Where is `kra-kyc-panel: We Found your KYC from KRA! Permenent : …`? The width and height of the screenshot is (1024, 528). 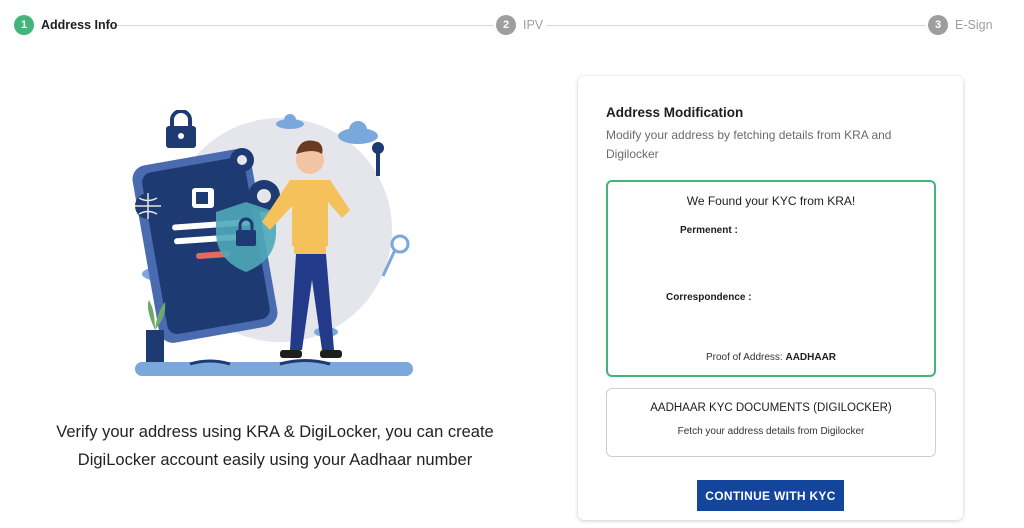
kra-kyc-panel: We Found your KYC from KRA! Permenent : … is located at coordinates (771, 278).